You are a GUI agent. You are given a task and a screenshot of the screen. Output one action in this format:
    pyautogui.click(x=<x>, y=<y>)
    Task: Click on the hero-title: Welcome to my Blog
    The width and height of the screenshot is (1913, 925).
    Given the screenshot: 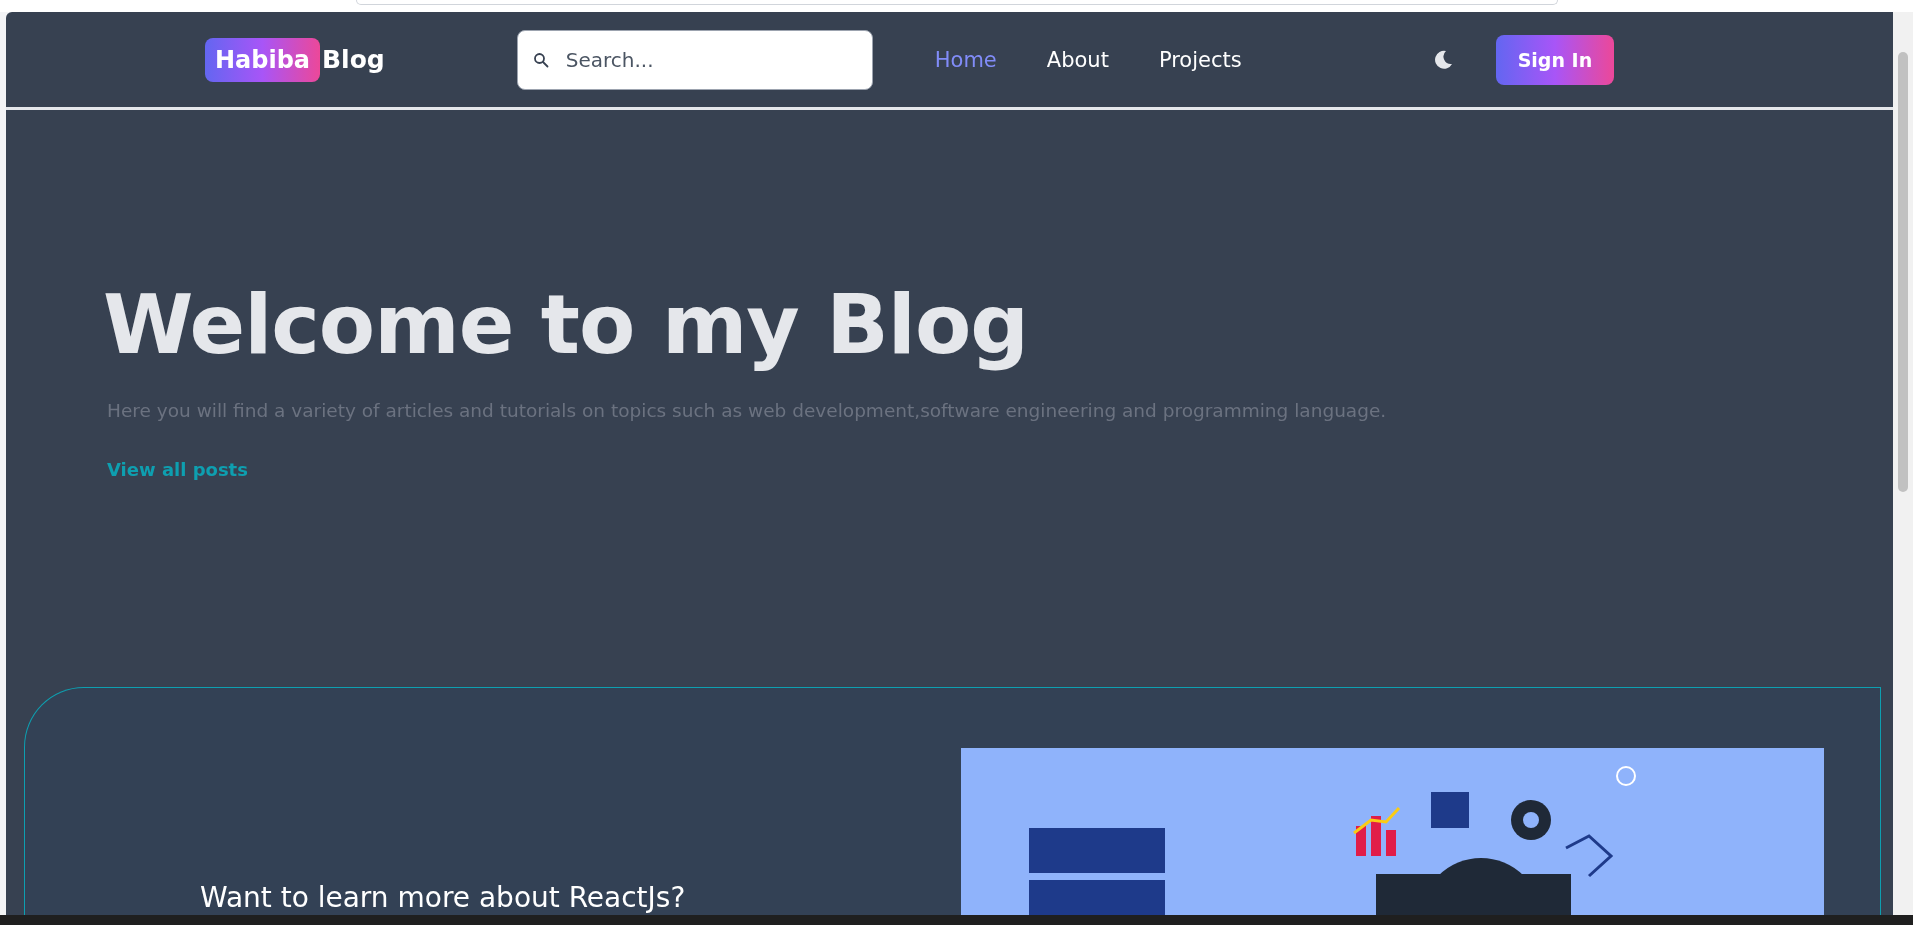 What is the action you would take?
    pyautogui.click(x=566, y=325)
    